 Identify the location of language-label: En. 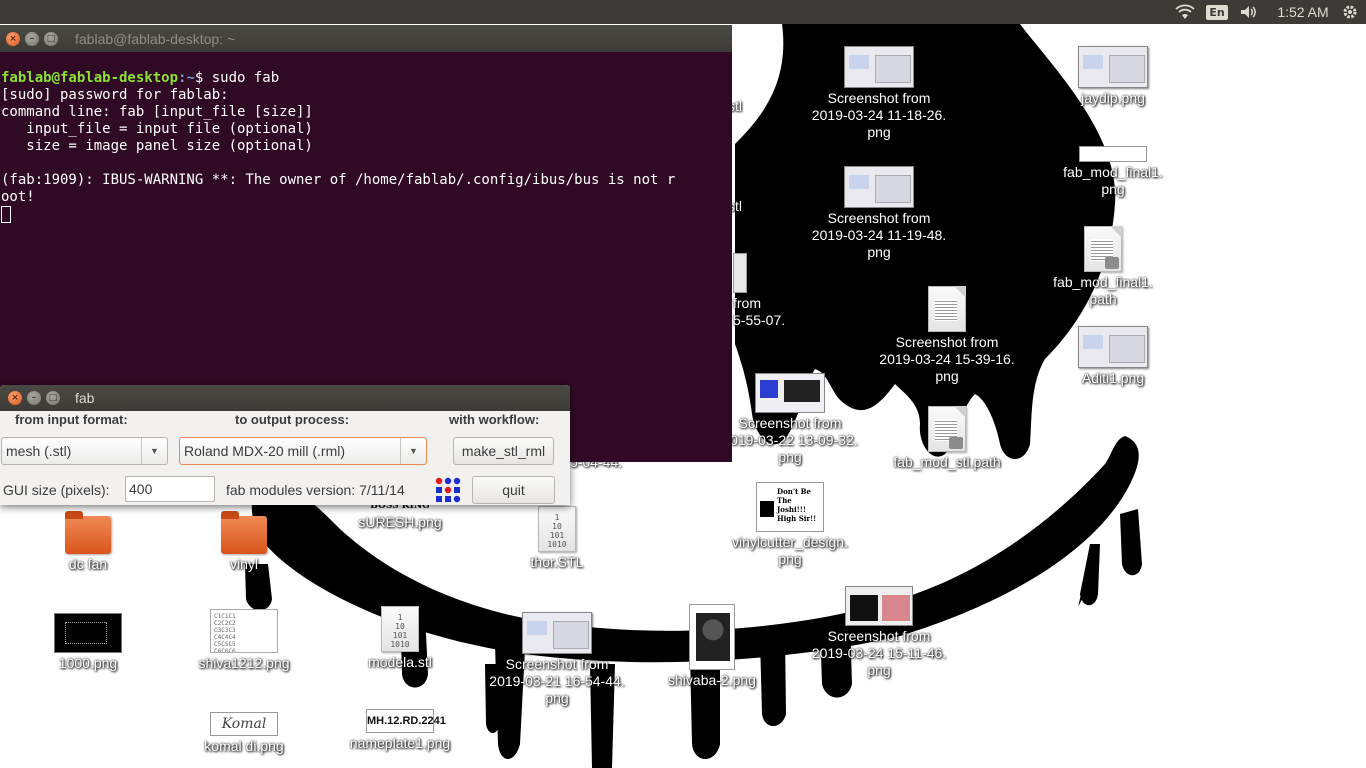
(1217, 12).